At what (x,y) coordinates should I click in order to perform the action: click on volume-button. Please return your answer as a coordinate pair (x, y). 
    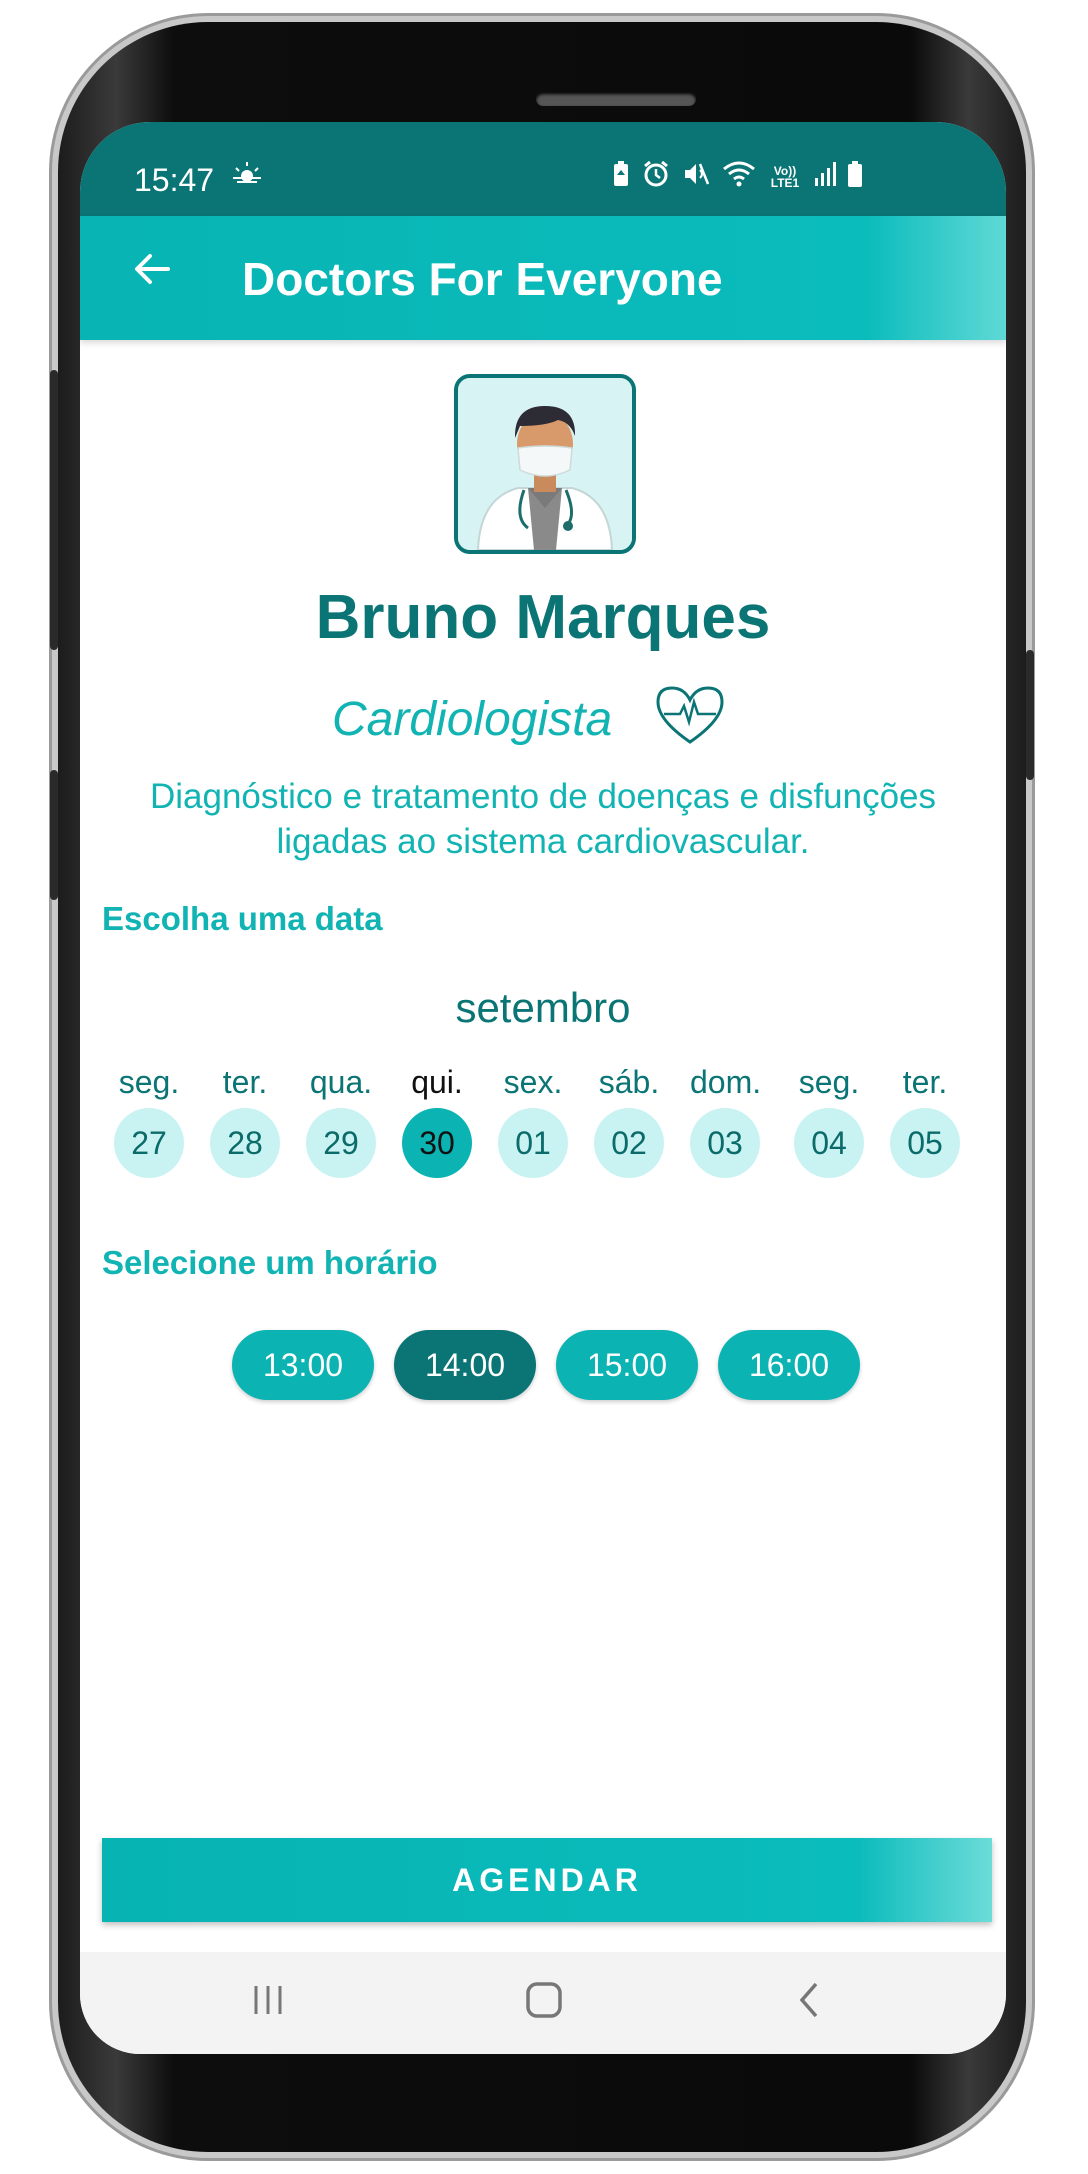
    Looking at the image, I should click on (54, 510).